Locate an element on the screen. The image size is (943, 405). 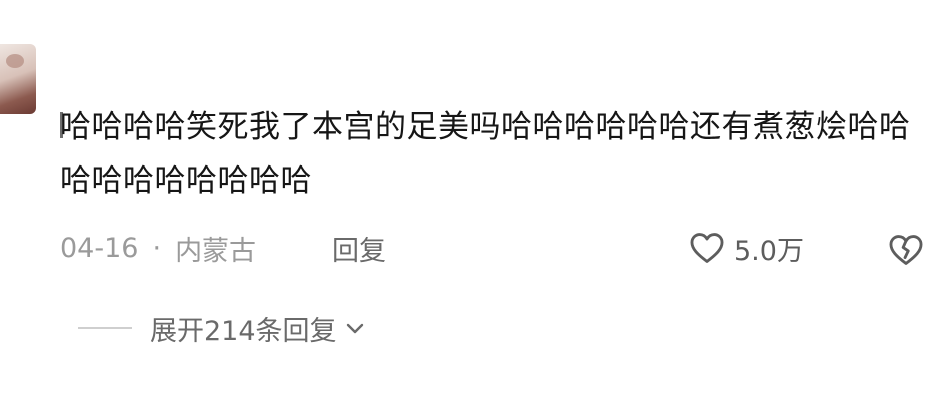
comment-location: 内蒙古 is located at coordinates (216, 251).